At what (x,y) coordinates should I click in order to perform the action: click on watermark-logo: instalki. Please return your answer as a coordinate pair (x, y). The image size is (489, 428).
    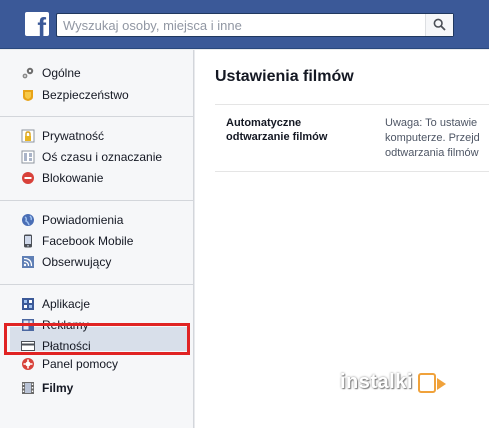
    Looking at the image, I should click on (396, 384).